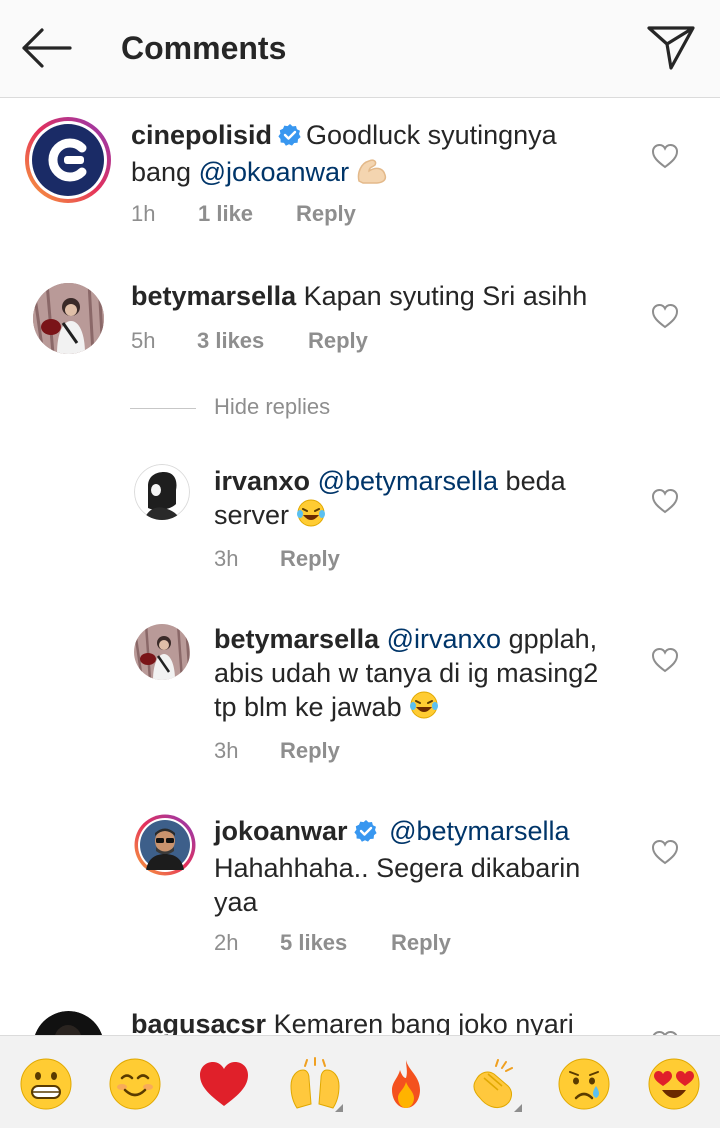  I want to click on comment-line: yaa, so click(236, 902).